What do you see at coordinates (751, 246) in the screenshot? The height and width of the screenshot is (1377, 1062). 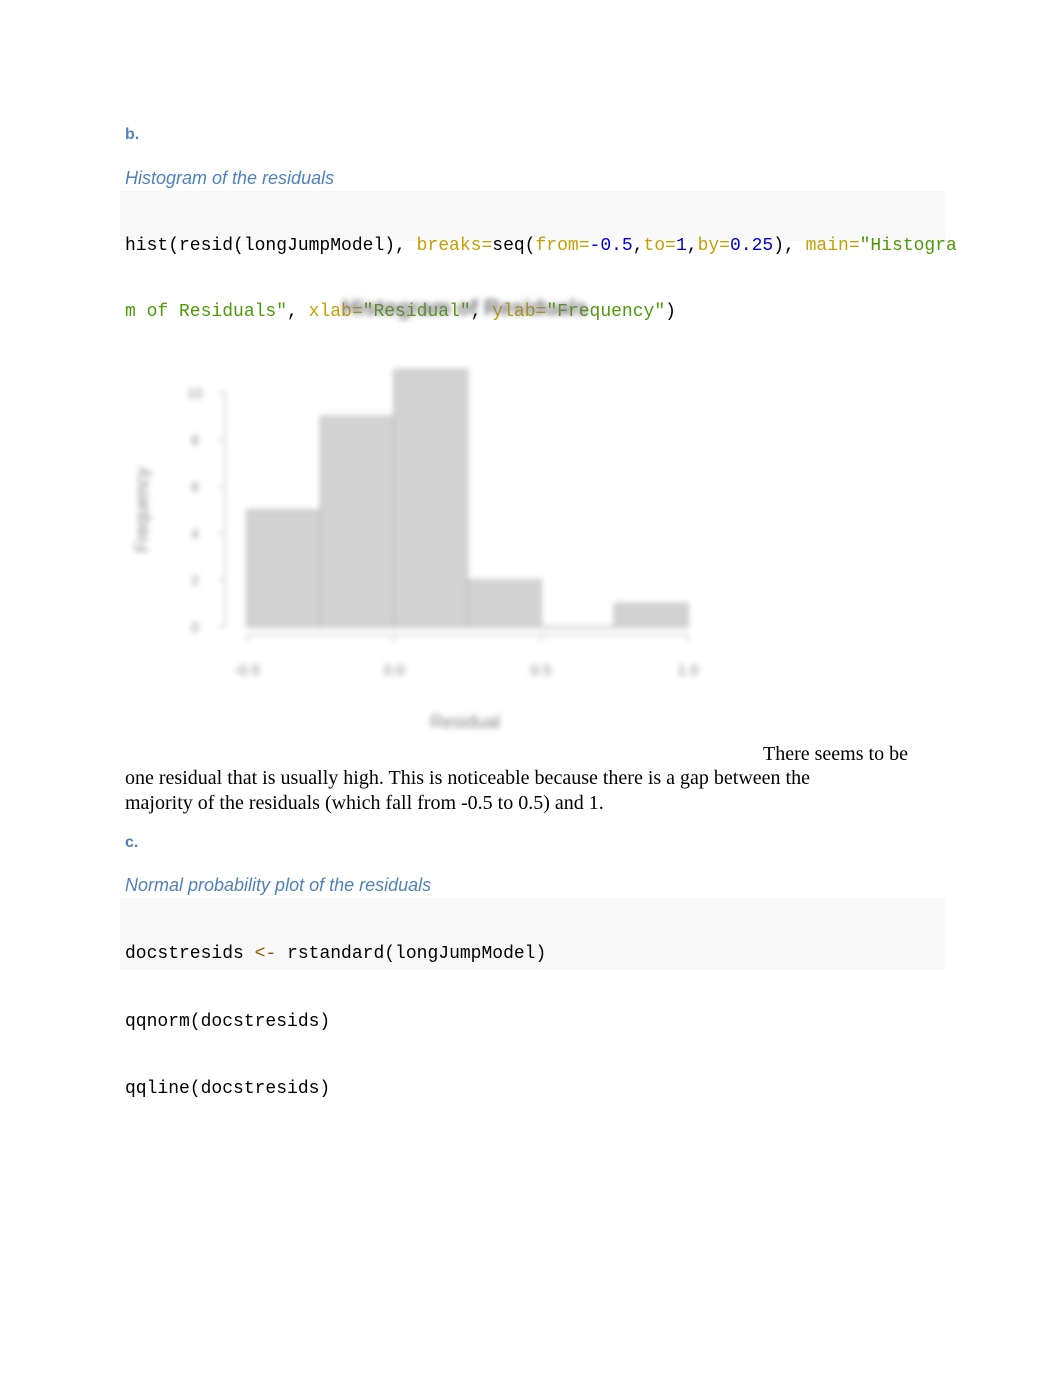 I see `code-token-num: 0.25` at bounding box center [751, 246].